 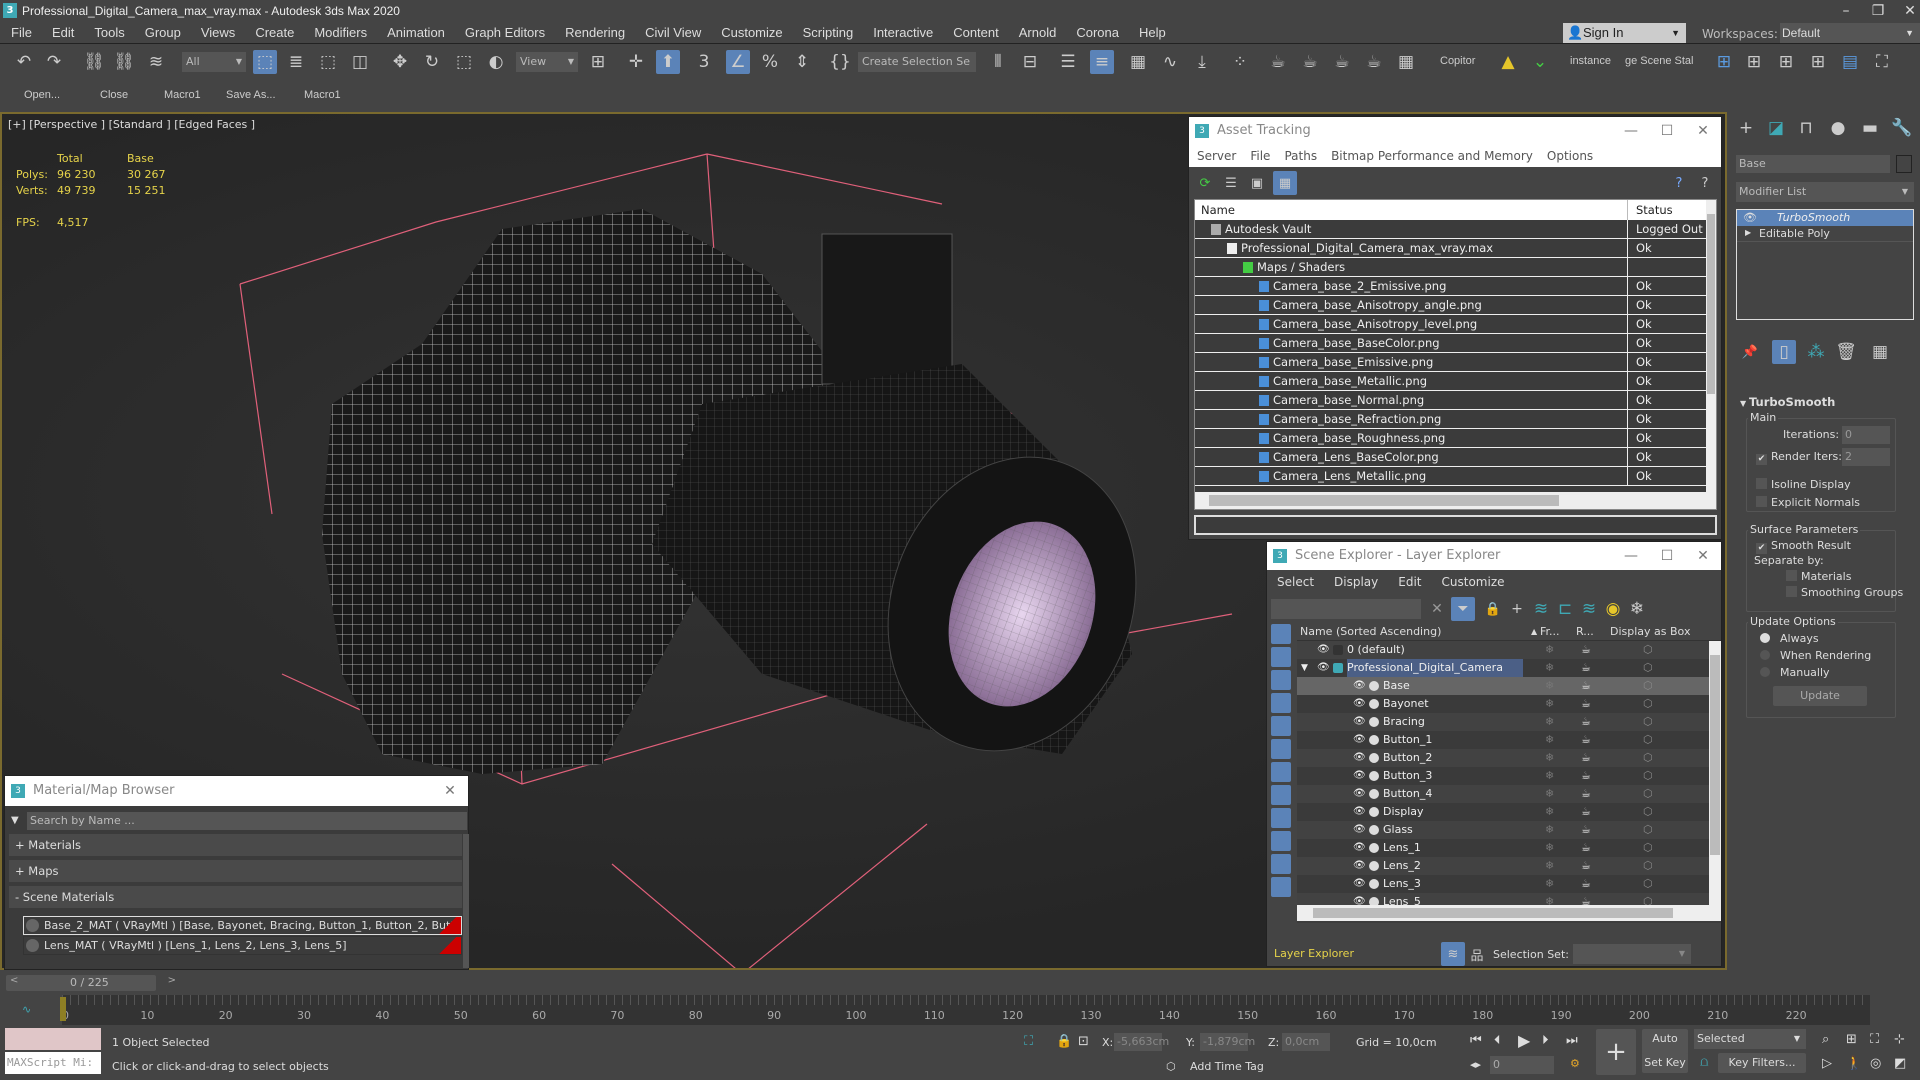 What do you see at coordinates (1870, 128) in the screenshot?
I see `display-tab-icon: ▬` at bounding box center [1870, 128].